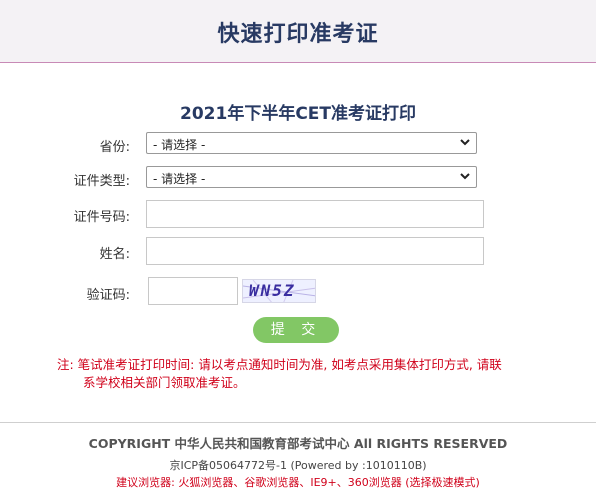 The width and height of the screenshot is (596, 504). What do you see at coordinates (298, 114) in the screenshot?
I see `form-title: 2021年下半年CET准考证打印` at bounding box center [298, 114].